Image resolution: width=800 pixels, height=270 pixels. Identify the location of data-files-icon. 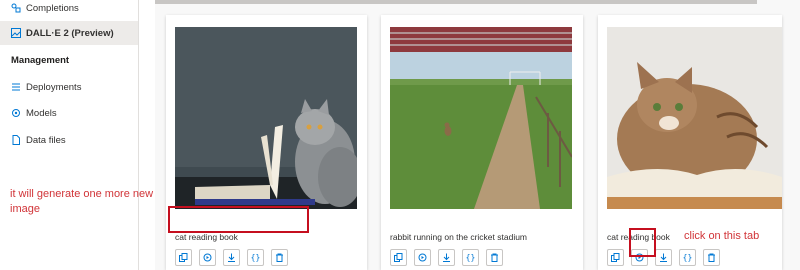
(16, 140).